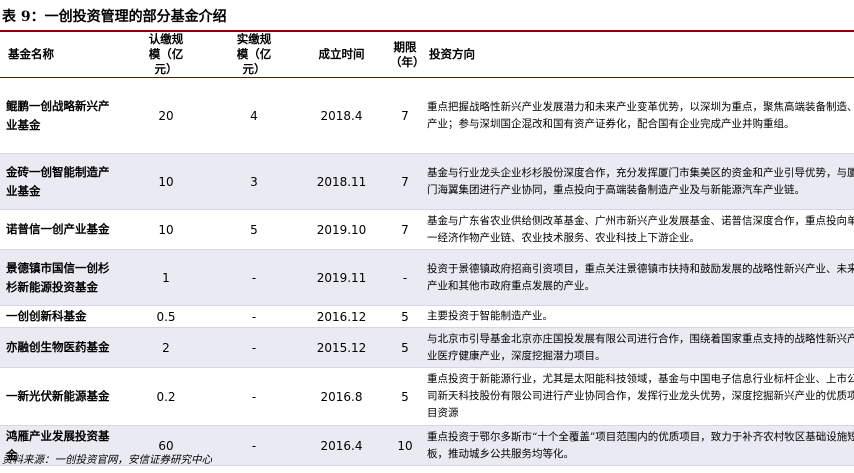 Image resolution: width=854 pixels, height=473 pixels. Describe the element at coordinates (59, 347) in the screenshot. I see `fund-name: 亦融创生物医药基金` at that location.